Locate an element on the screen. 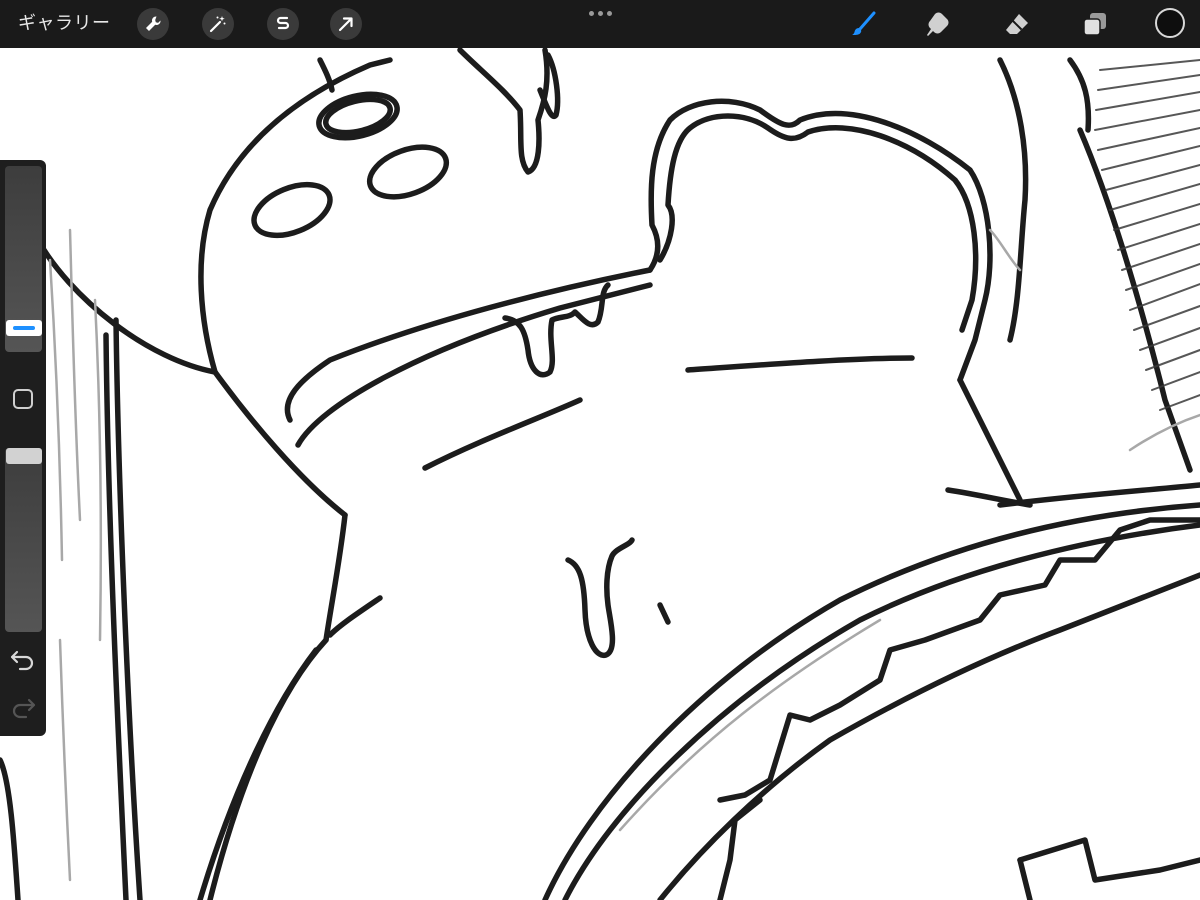  top-toolbar: ギャラリー is located at coordinates (600, 24).